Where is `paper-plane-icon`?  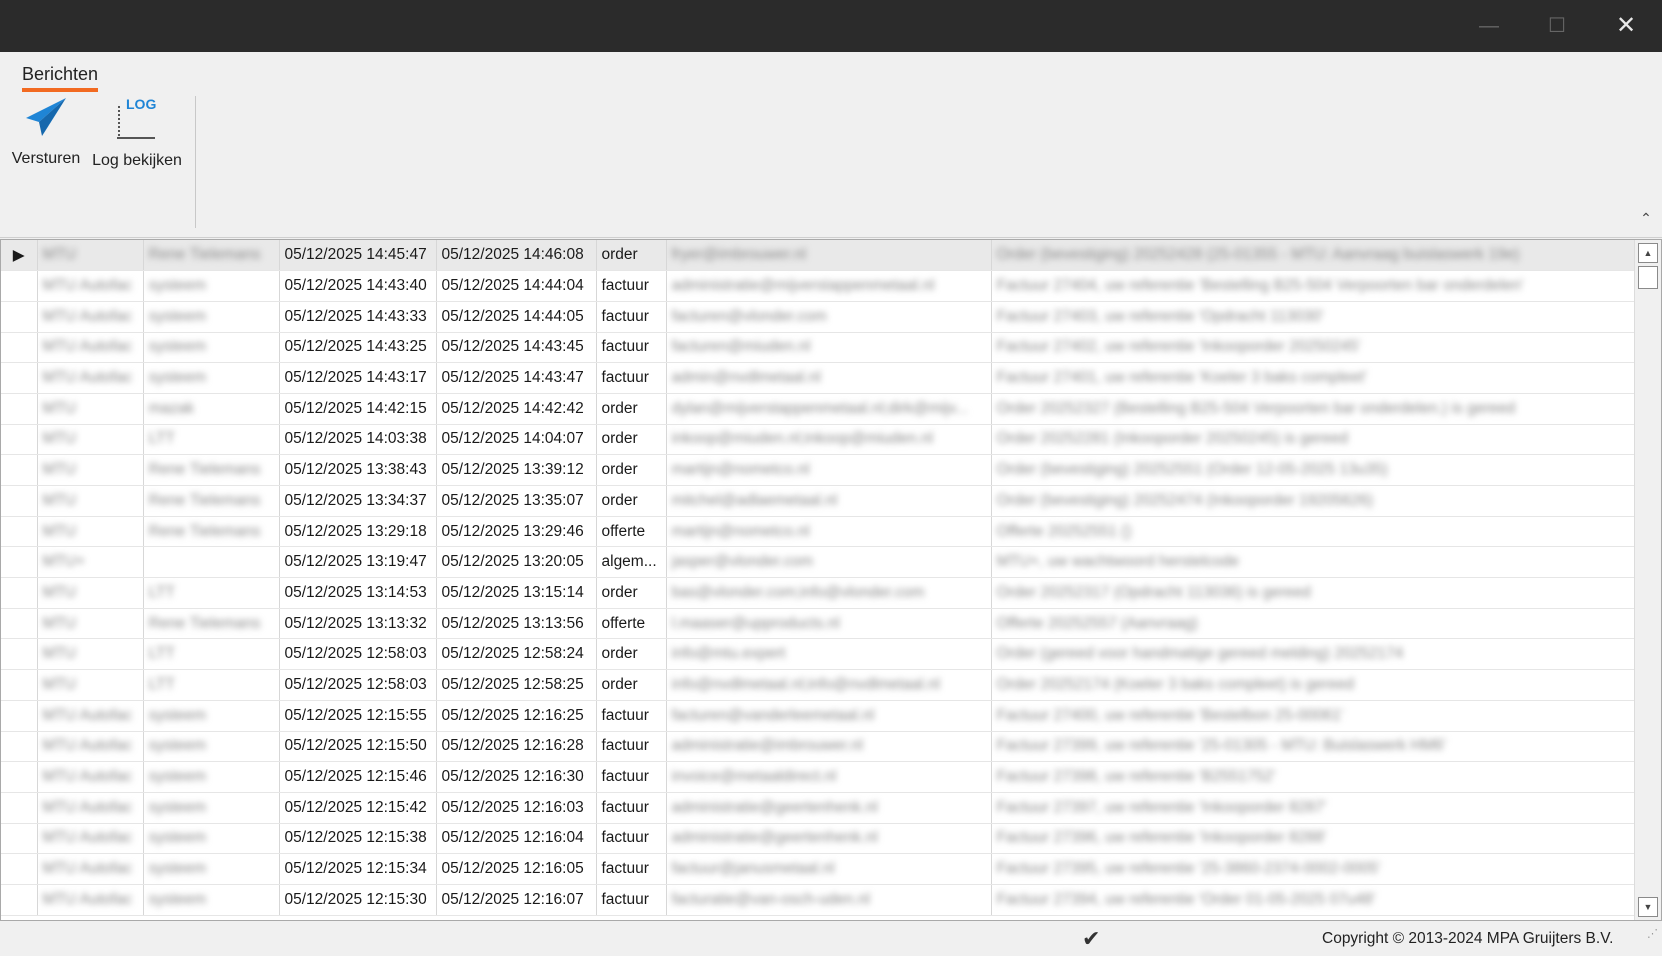
paper-plane-icon is located at coordinates (46, 117).